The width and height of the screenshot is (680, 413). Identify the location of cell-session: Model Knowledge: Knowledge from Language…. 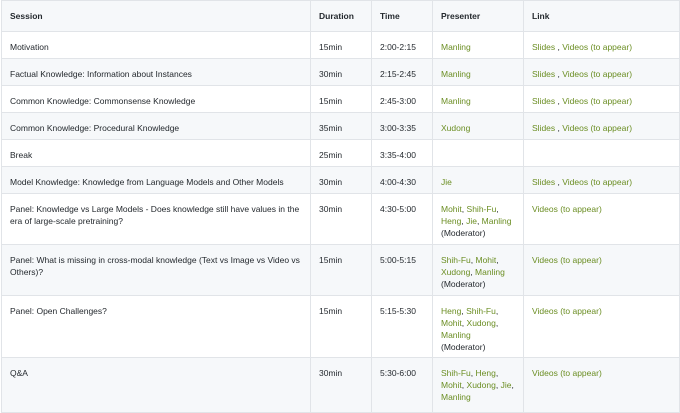
(156, 180).